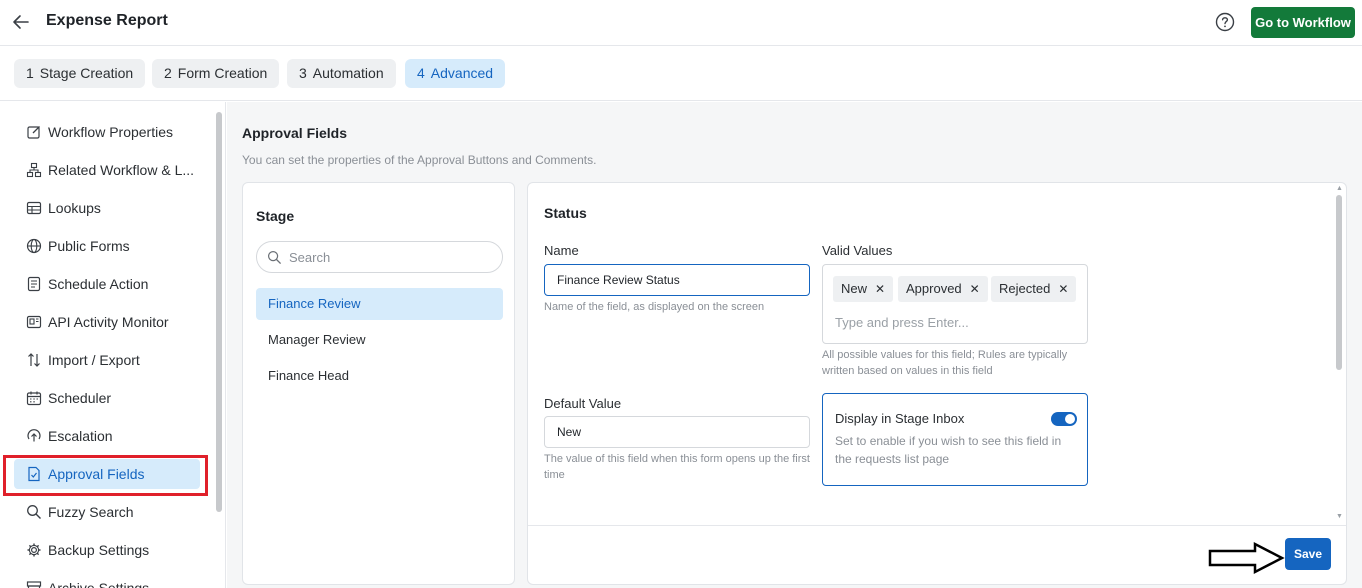  I want to click on step-number: 4, so click(421, 73).